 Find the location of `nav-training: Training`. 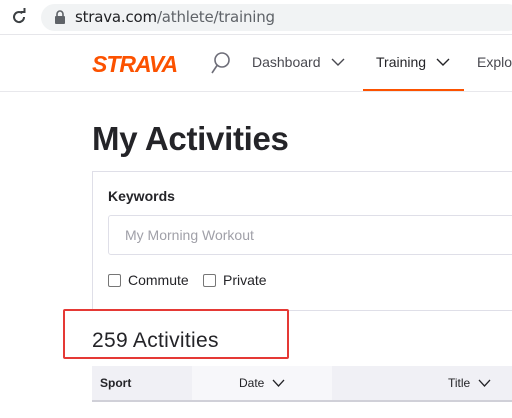

nav-training: Training is located at coordinates (413, 62).